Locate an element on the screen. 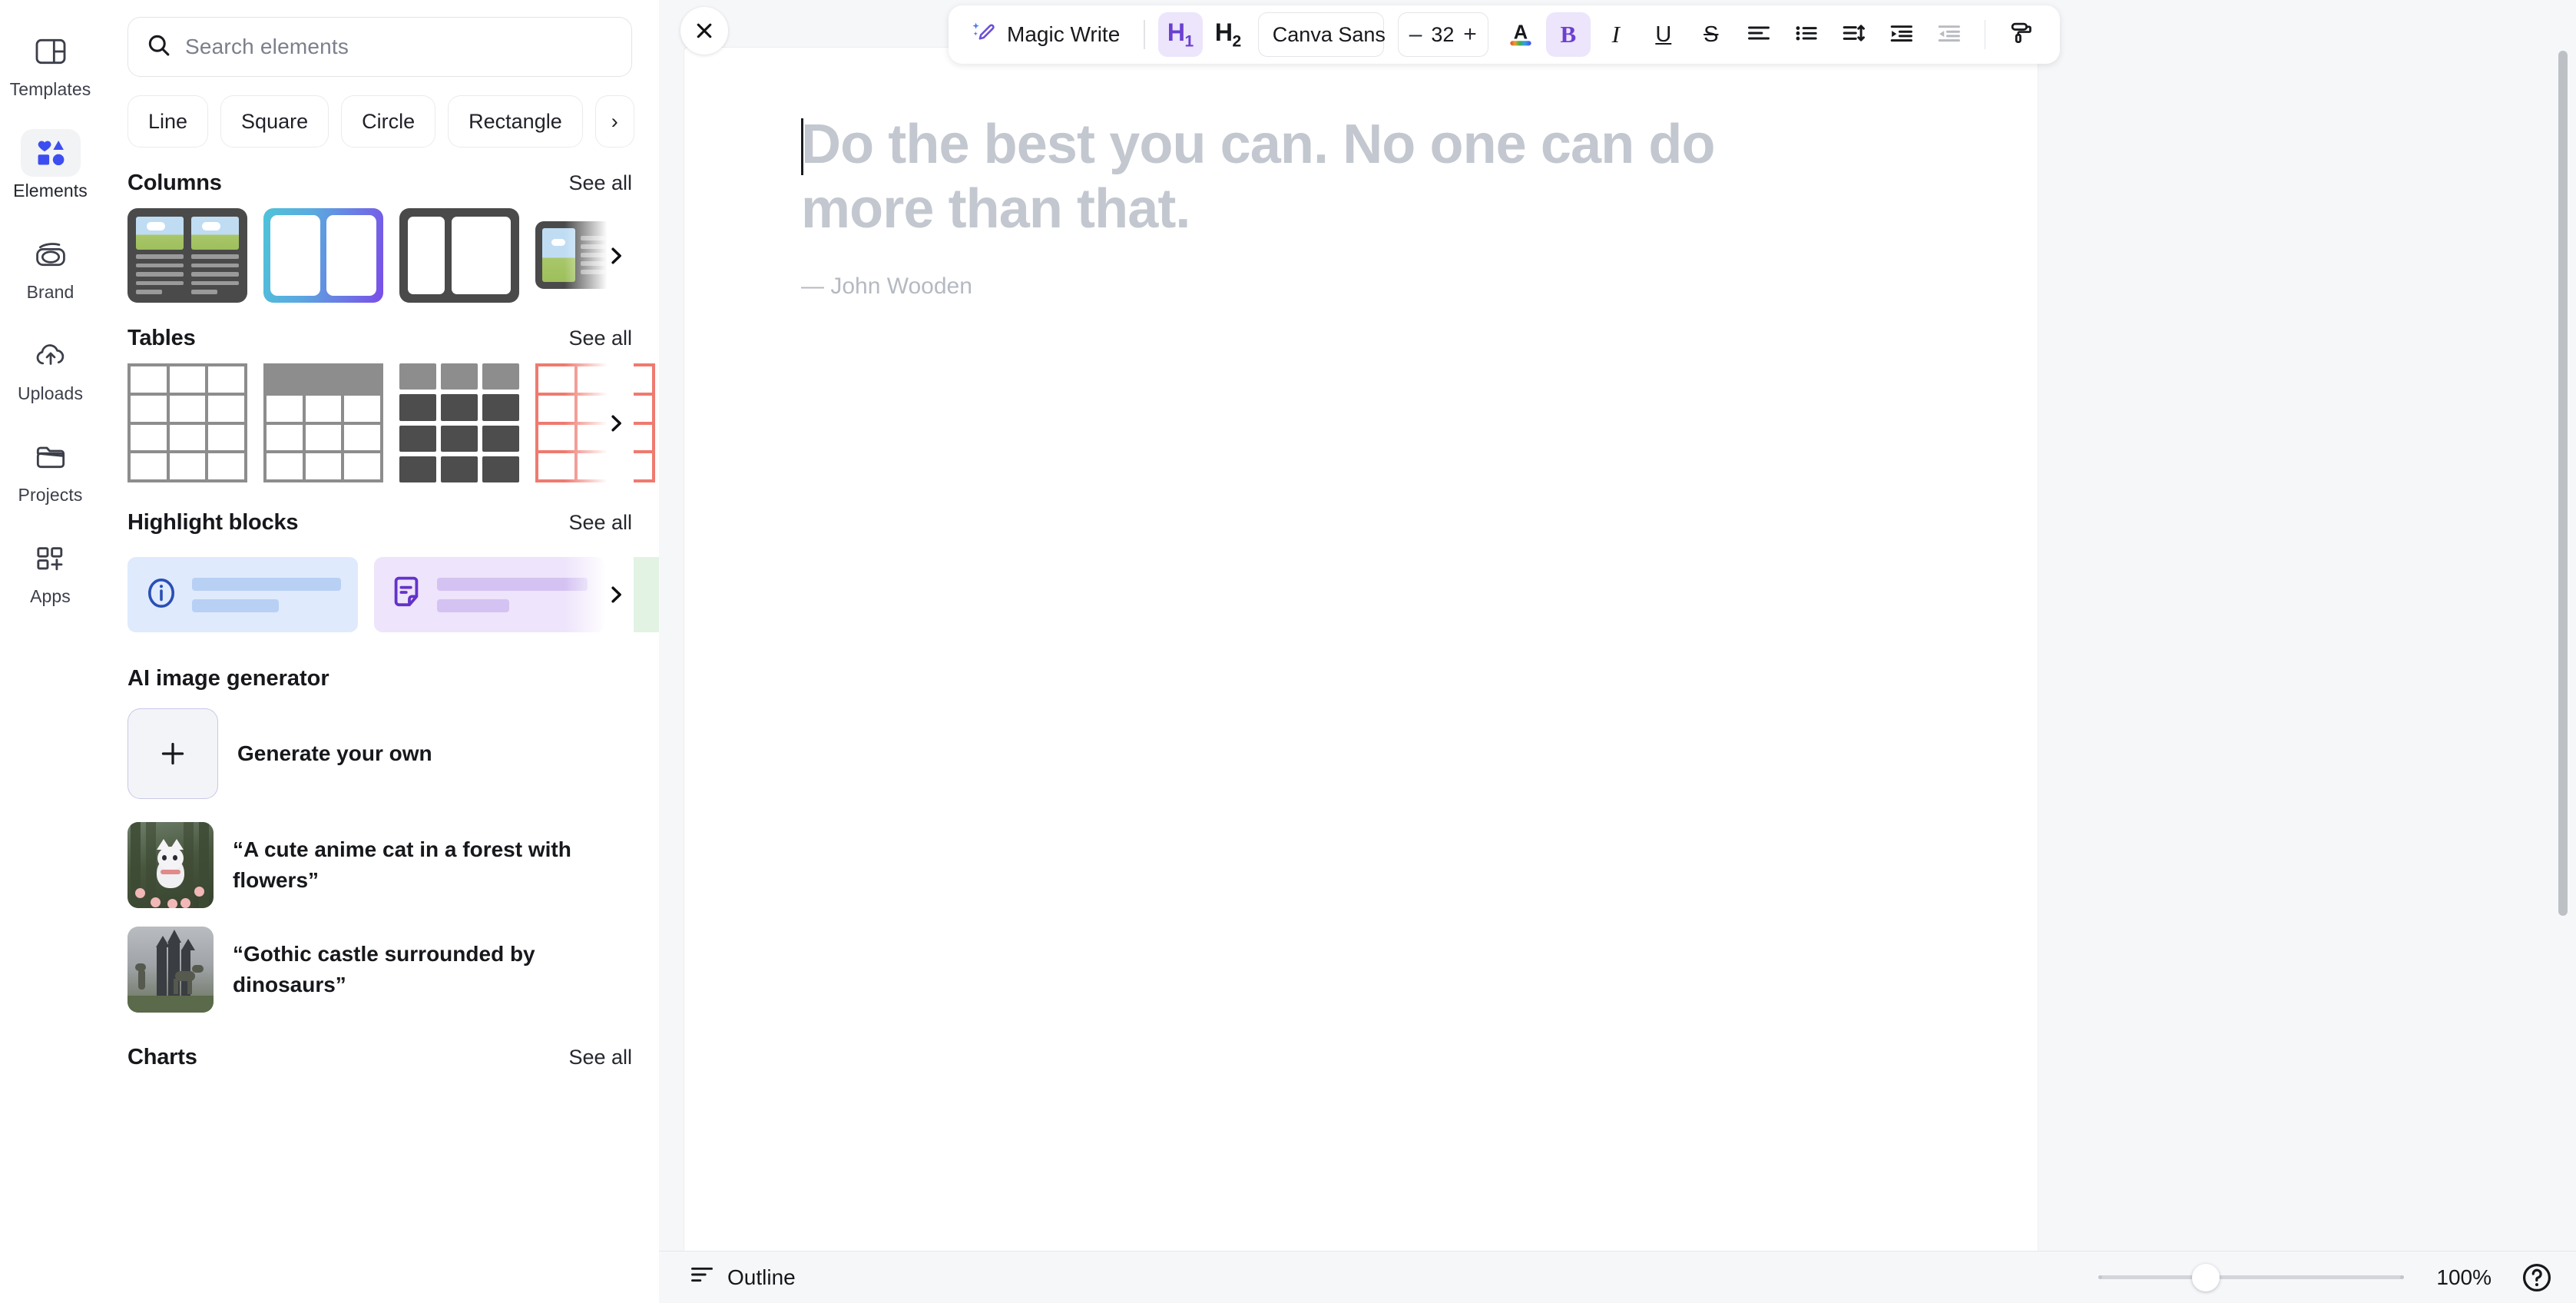 This screenshot has width=2576, height=1303. font-size-decrease: – is located at coordinates (1415, 34).